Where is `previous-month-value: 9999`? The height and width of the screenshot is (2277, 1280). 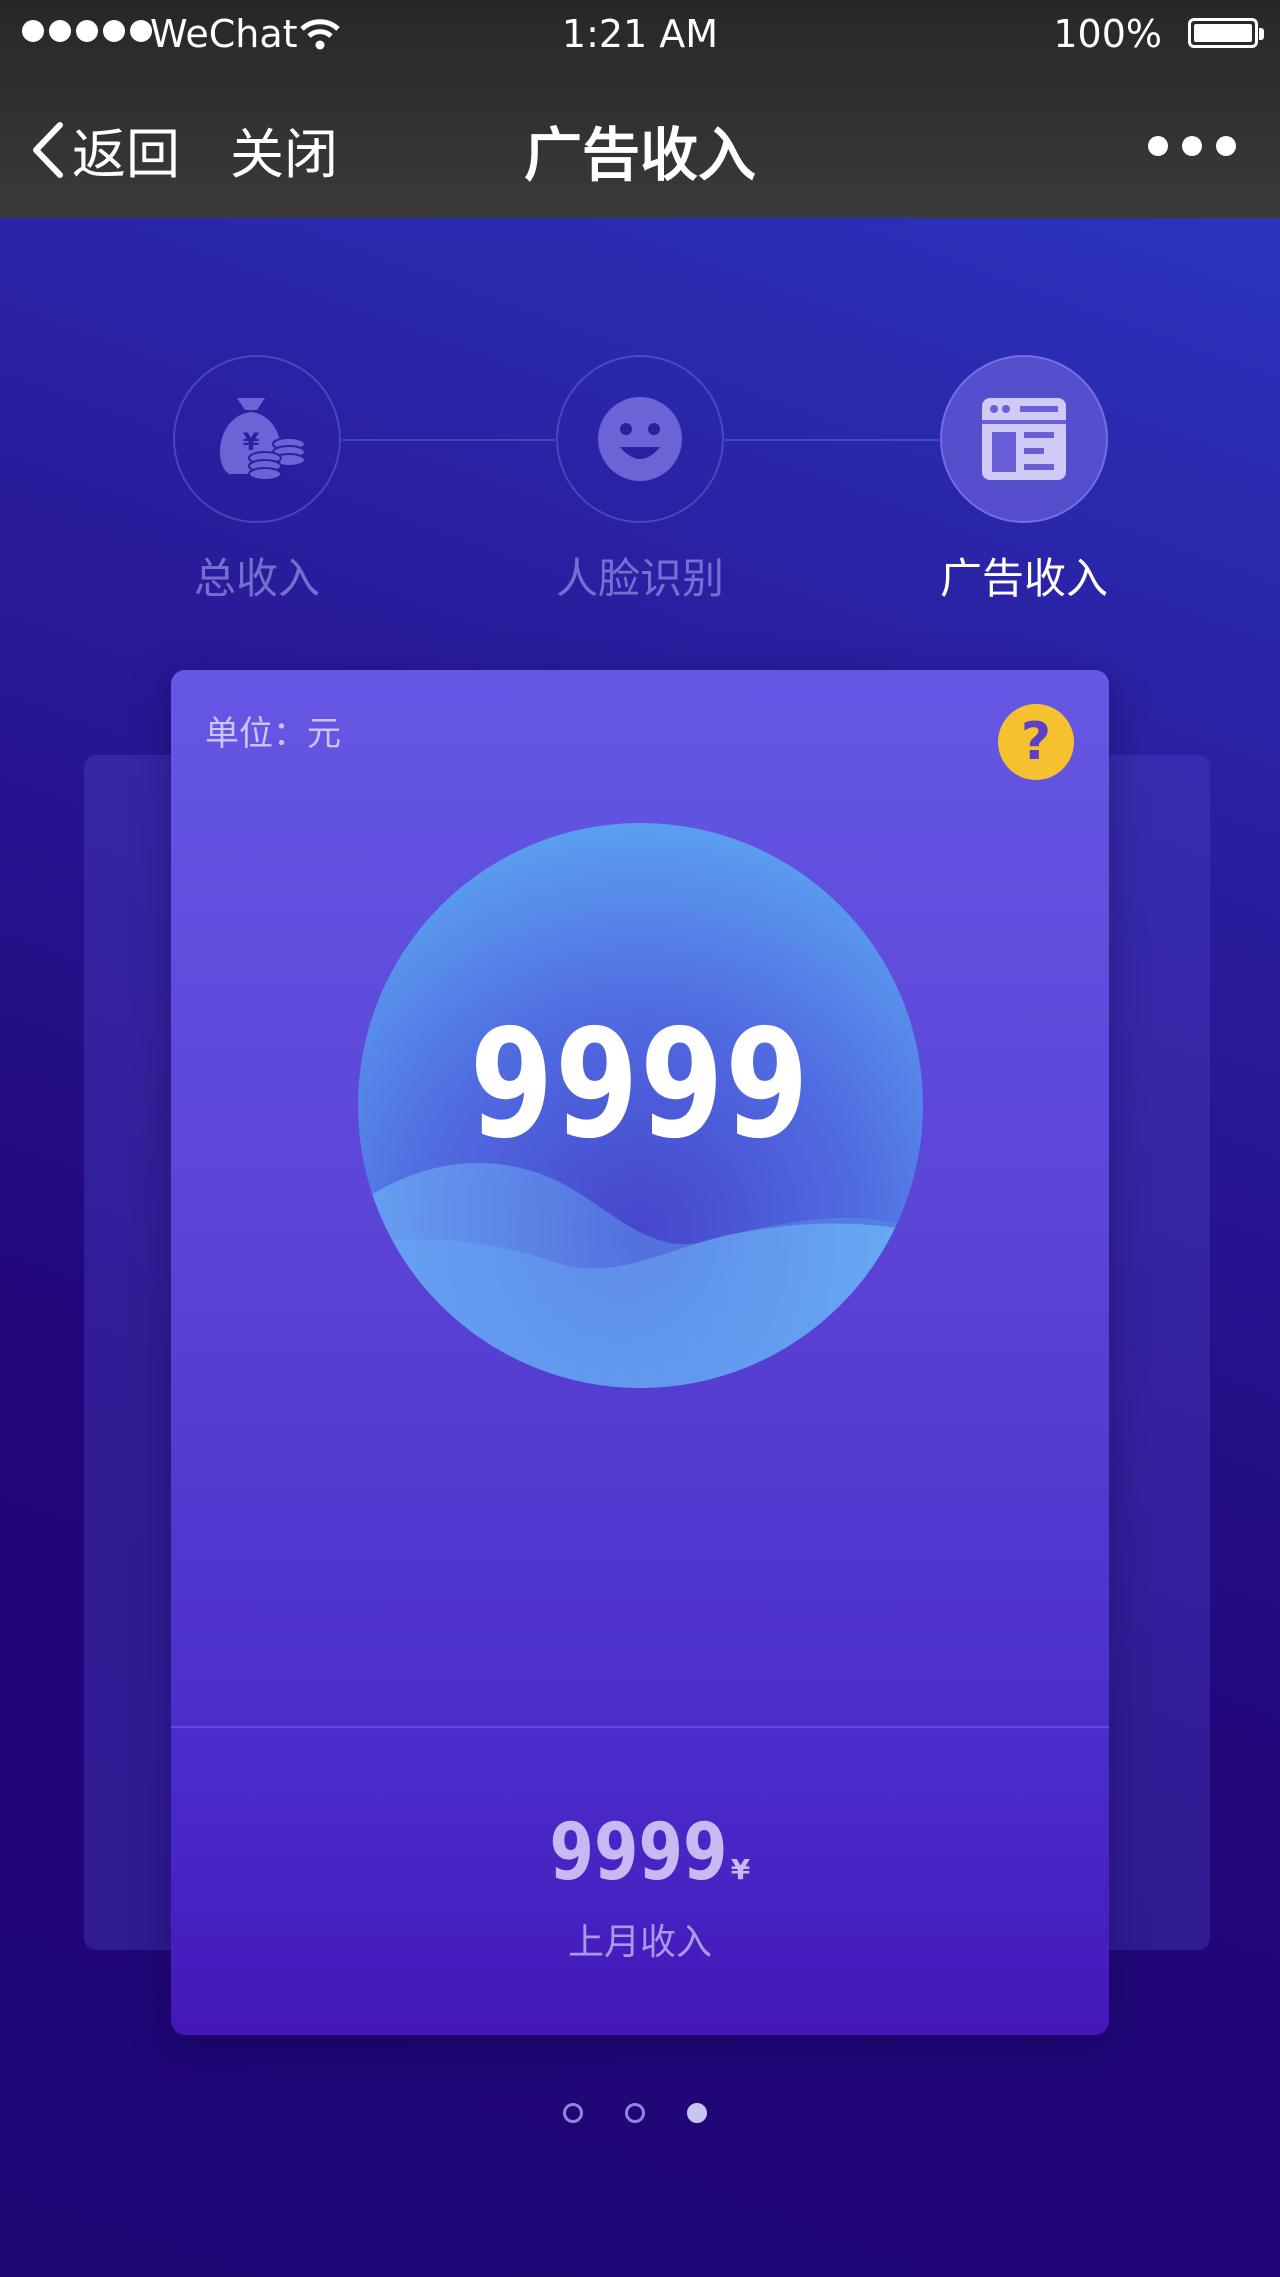
previous-month-value: 9999 is located at coordinates (638, 1853).